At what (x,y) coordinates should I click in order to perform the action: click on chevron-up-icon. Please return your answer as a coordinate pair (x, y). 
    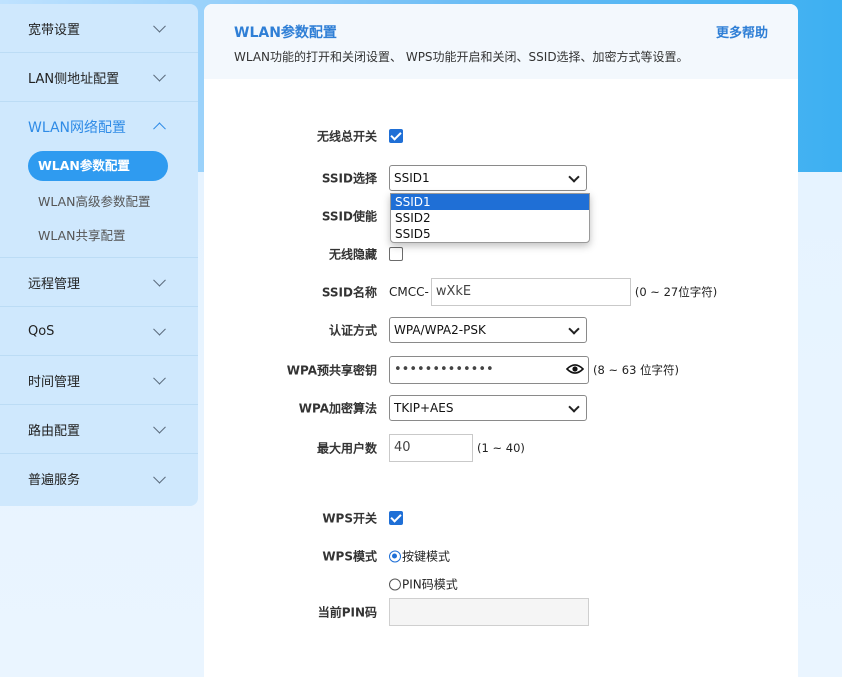
    Looking at the image, I should click on (159, 128).